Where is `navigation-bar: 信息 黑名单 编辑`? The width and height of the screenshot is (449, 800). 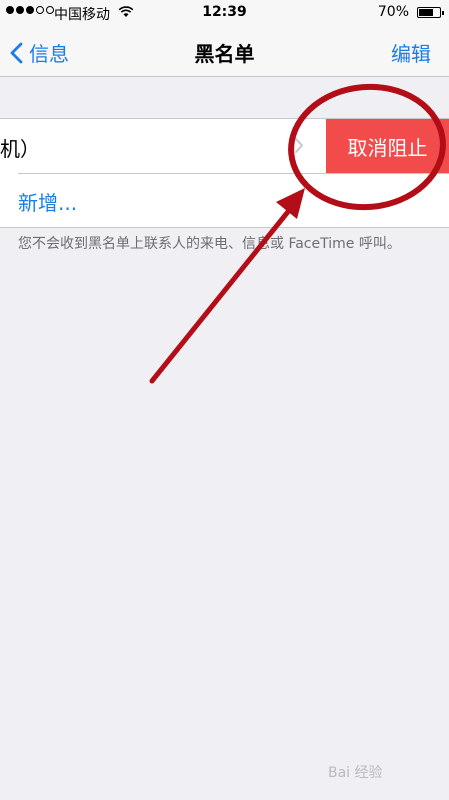
navigation-bar: 信息 黑名单 编辑 is located at coordinates (224, 51).